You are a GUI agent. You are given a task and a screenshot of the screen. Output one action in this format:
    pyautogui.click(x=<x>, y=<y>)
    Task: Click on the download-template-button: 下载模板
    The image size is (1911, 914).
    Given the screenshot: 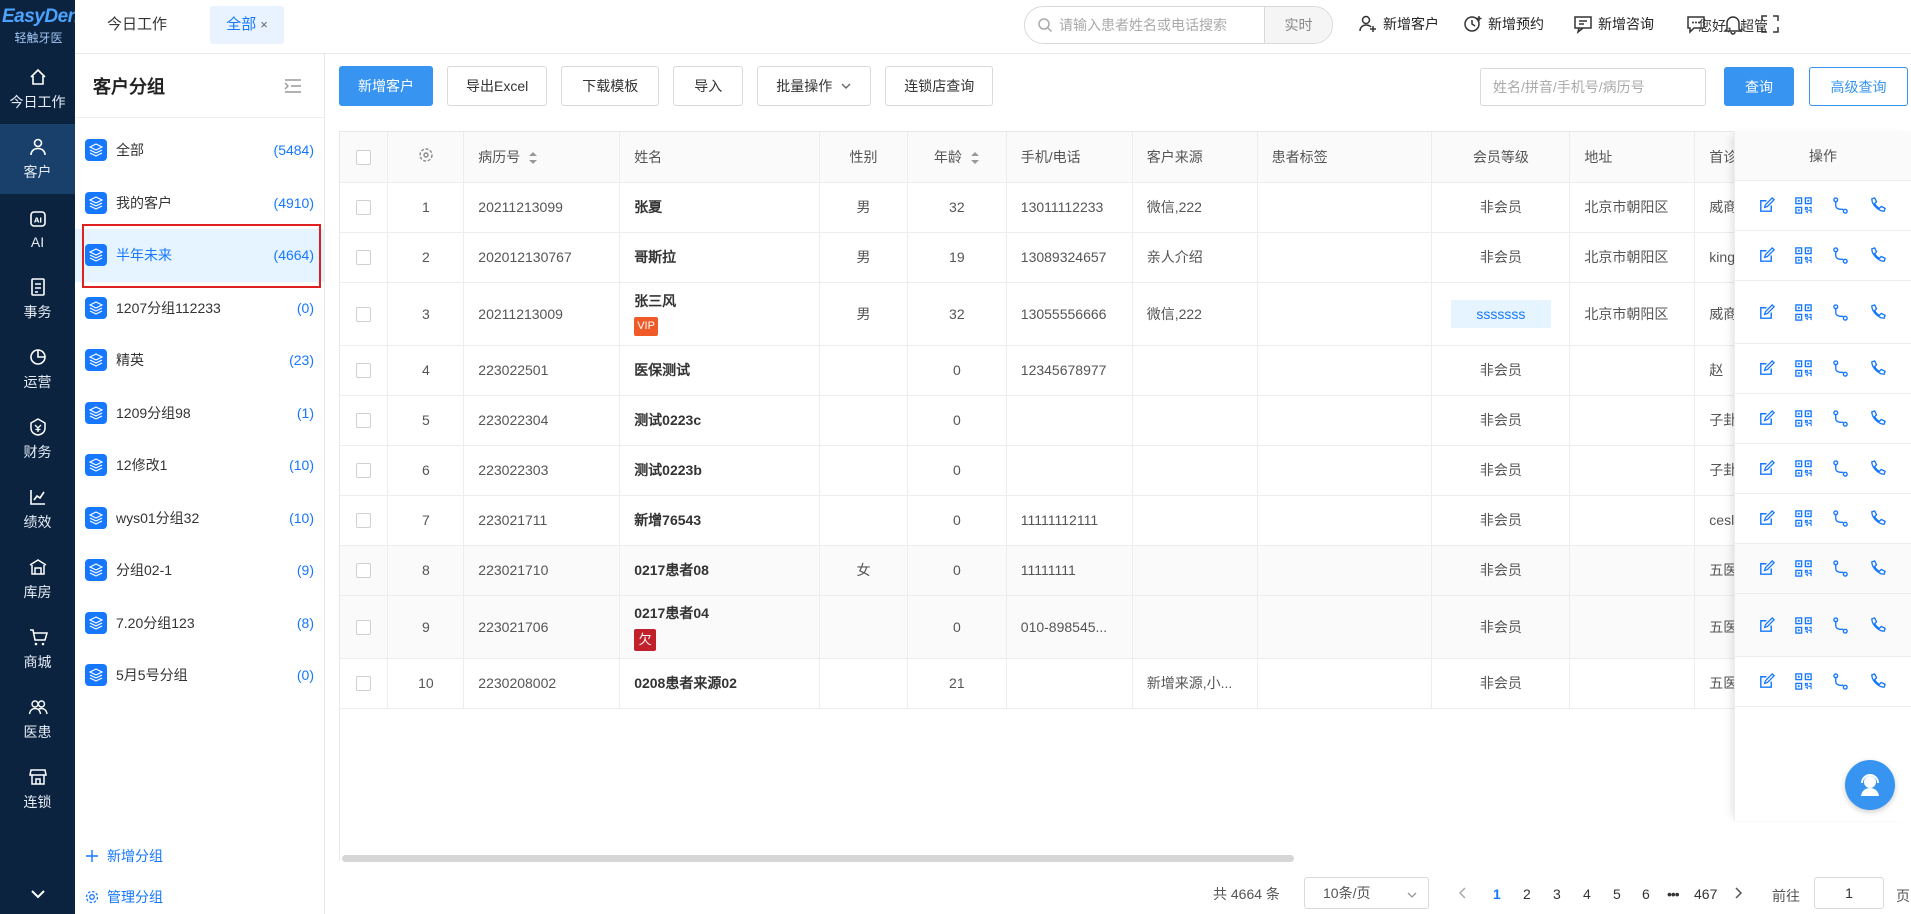 What is the action you would take?
    pyautogui.click(x=610, y=86)
    